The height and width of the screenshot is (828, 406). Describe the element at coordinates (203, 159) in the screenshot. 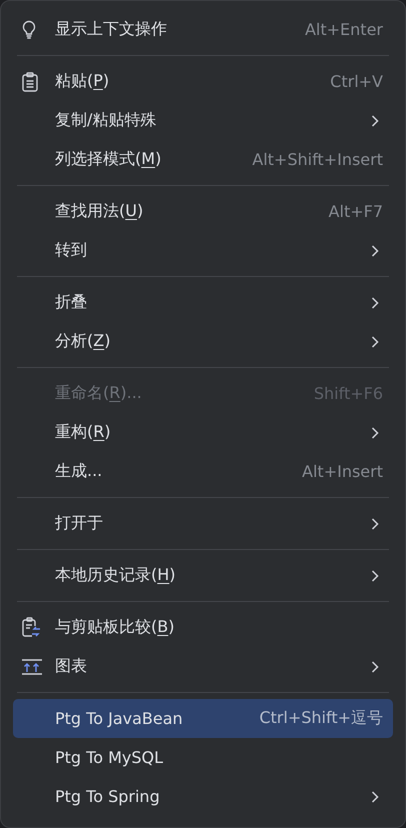

I see `menu-item: 列选择模式(M) Alt+Shift+Insert` at that location.